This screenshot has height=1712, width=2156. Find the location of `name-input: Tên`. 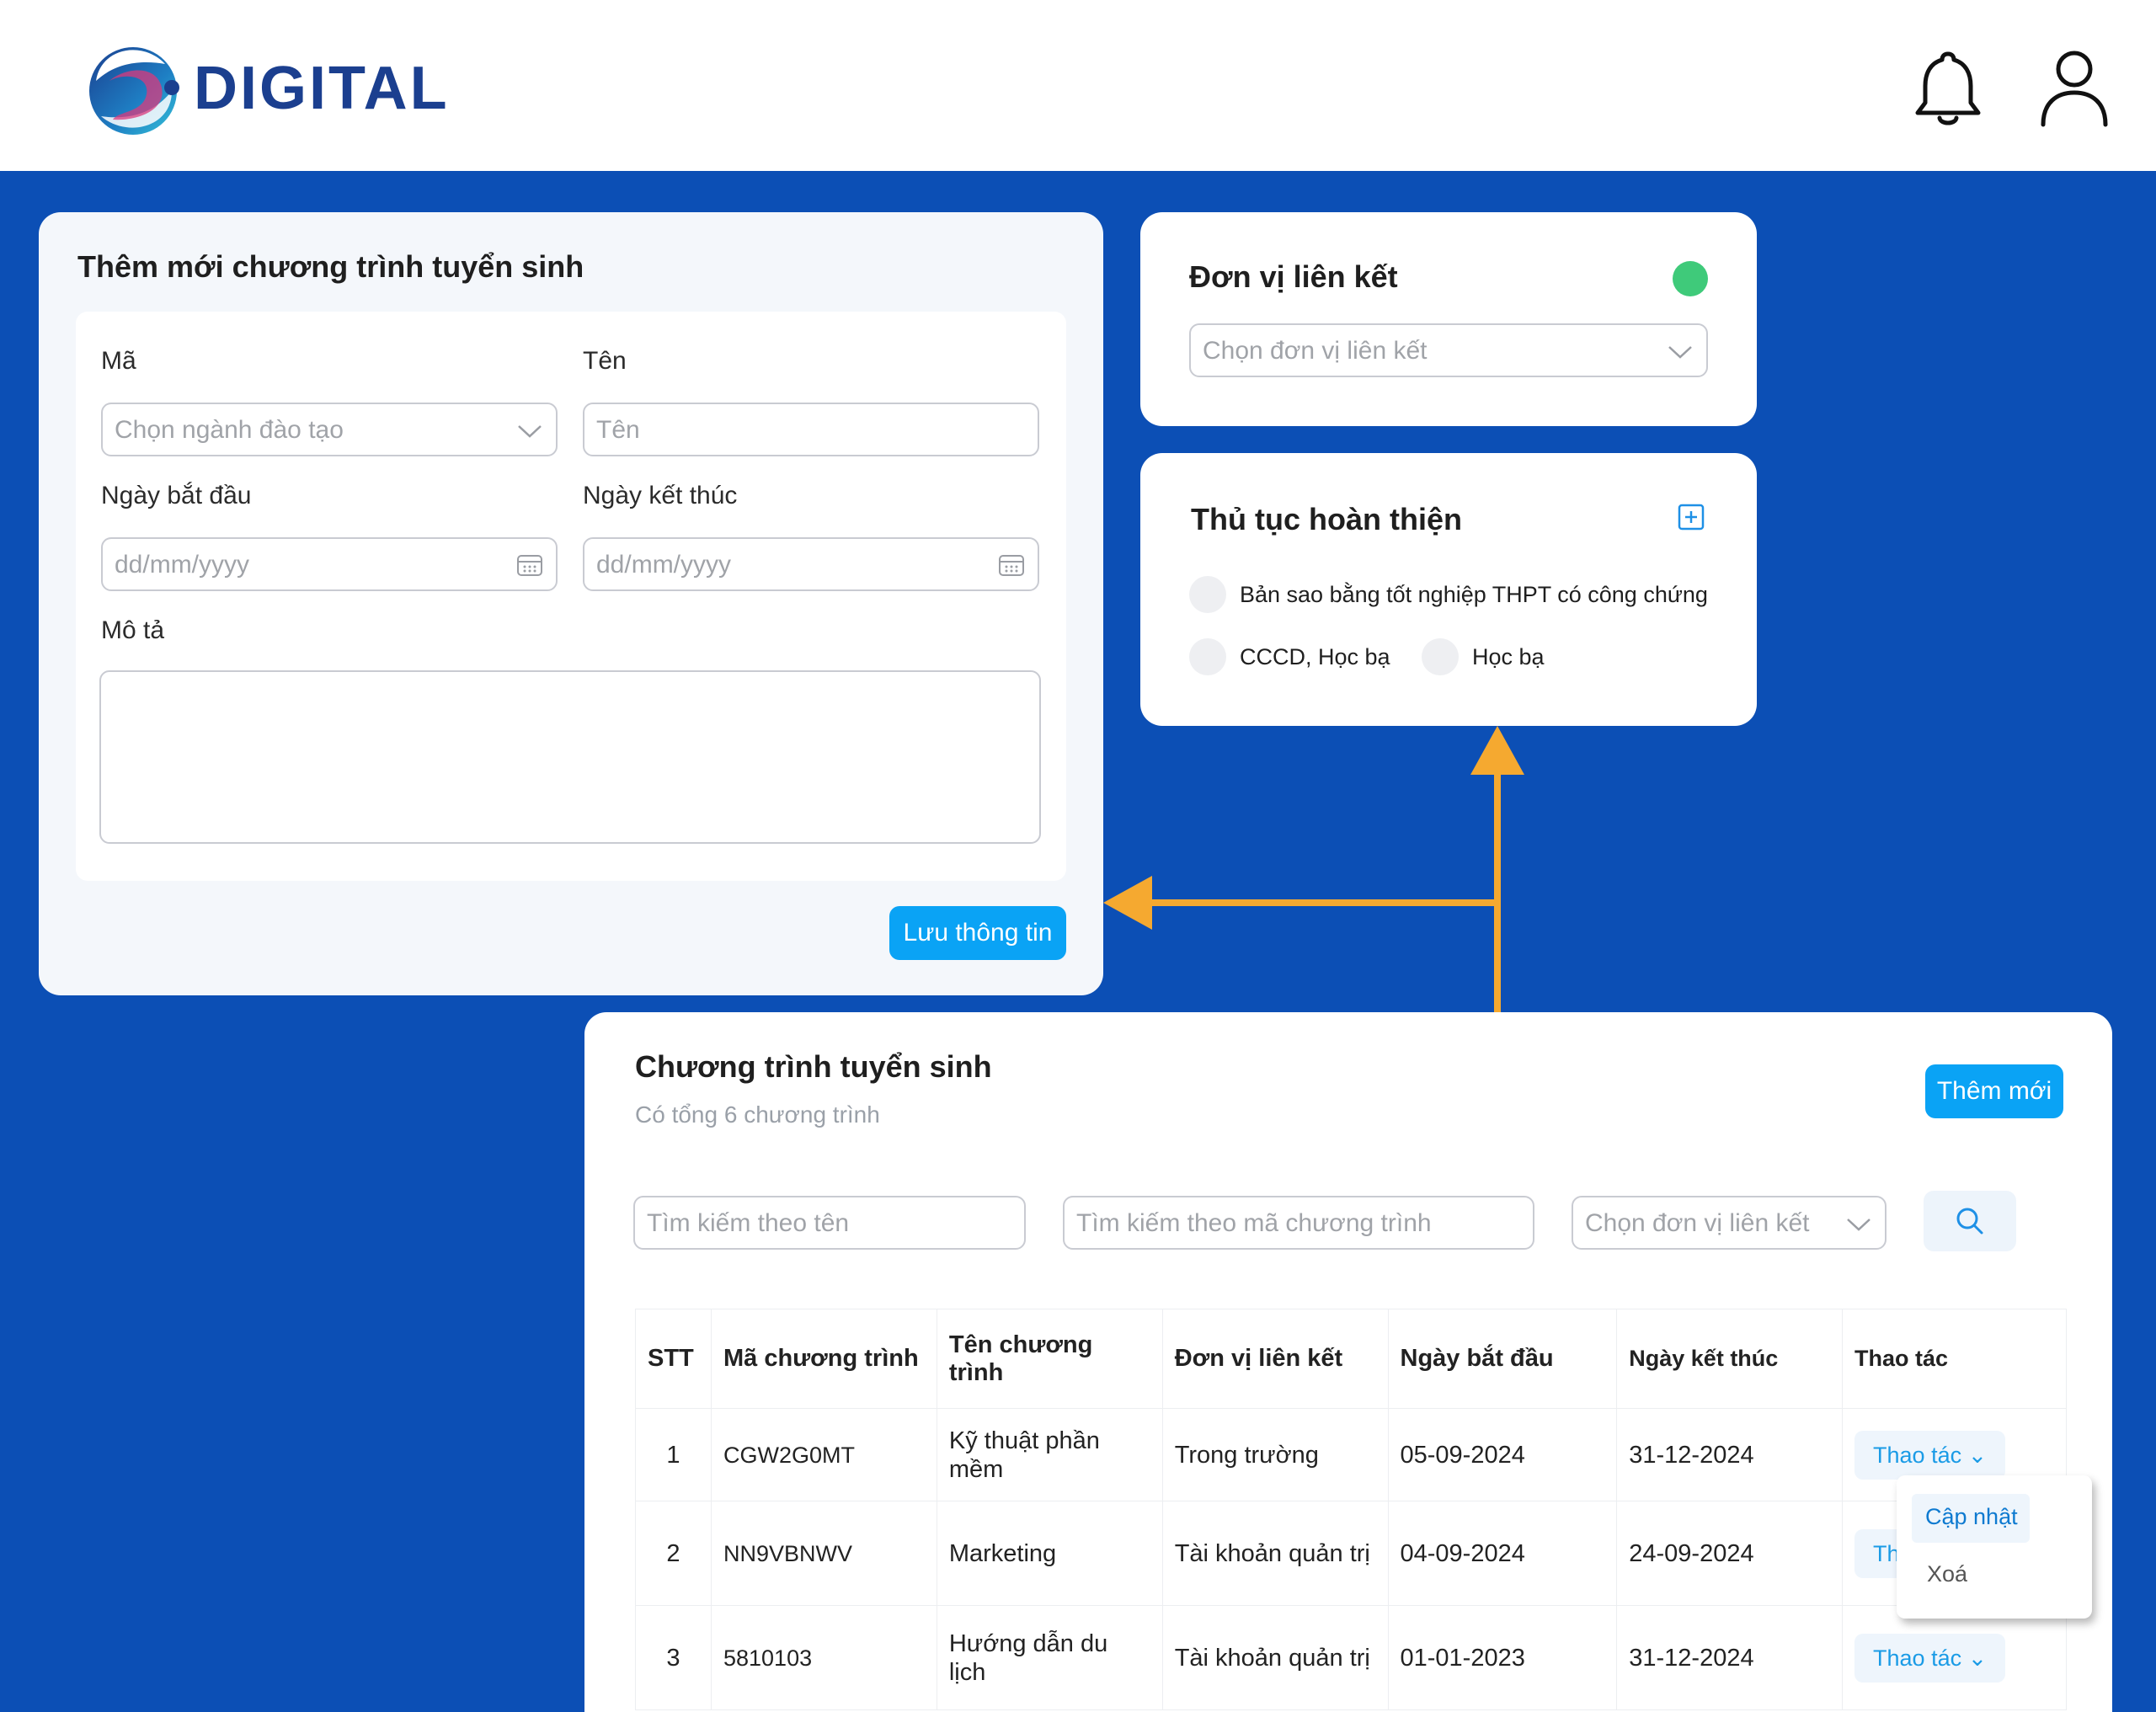

name-input: Tên is located at coordinates (811, 429).